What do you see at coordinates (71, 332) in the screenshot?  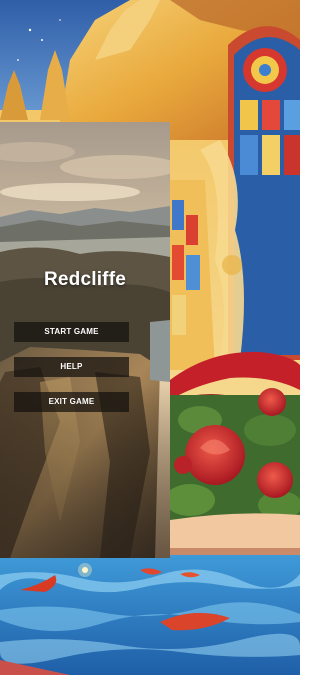 I see `start-game-button: START GAME` at bounding box center [71, 332].